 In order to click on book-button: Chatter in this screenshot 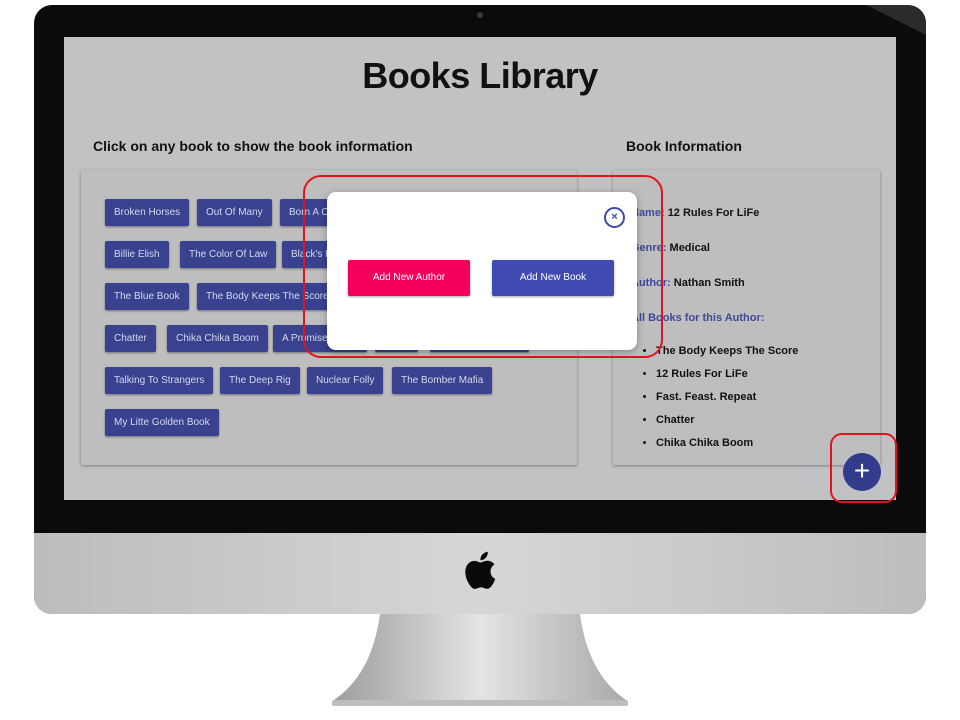, I will do `click(130, 338)`.